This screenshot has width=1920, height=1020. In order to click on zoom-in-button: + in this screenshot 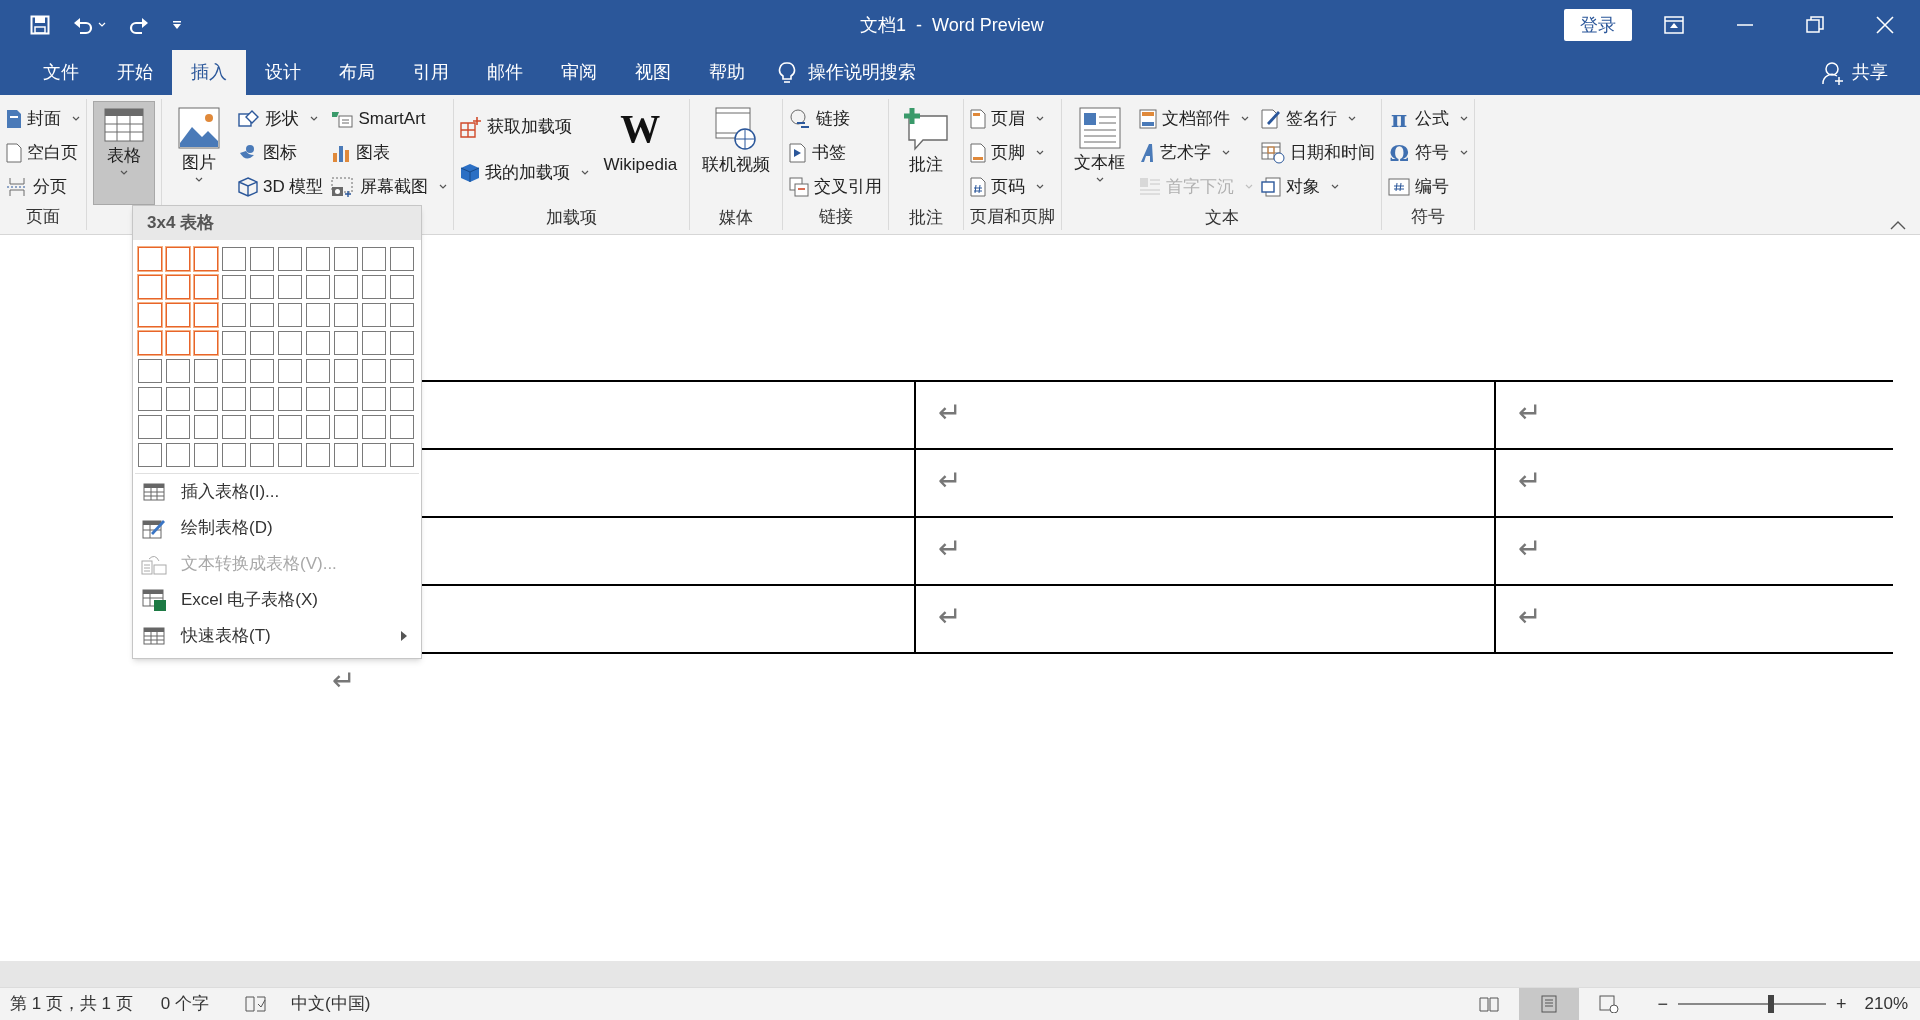, I will do `click(1841, 1004)`.